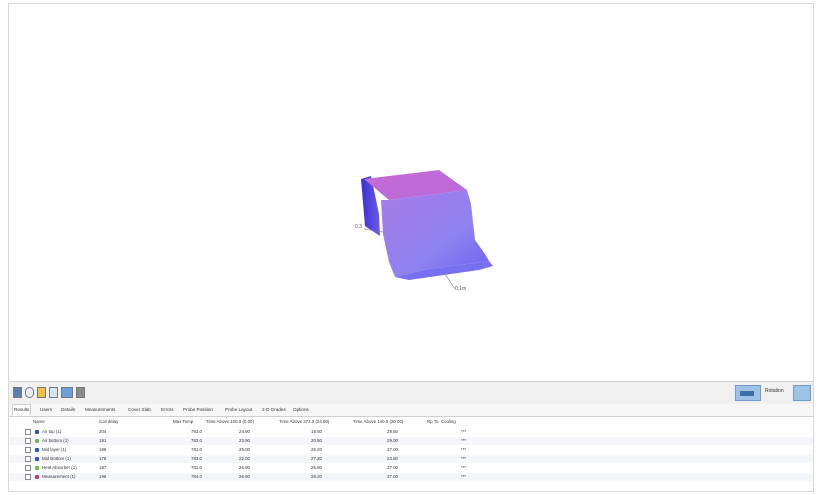 Image resolution: width=821 pixels, height=495 pixels. Describe the element at coordinates (68, 410) in the screenshot. I see `tab-details: Details` at that location.